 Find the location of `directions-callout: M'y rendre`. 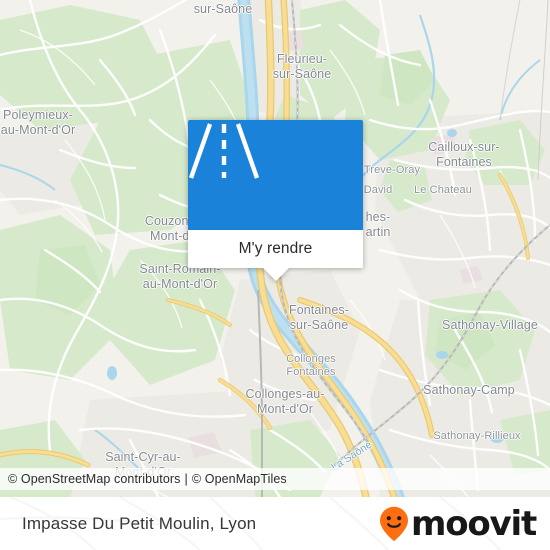

directions-callout: M'y rendre is located at coordinates (275, 200).